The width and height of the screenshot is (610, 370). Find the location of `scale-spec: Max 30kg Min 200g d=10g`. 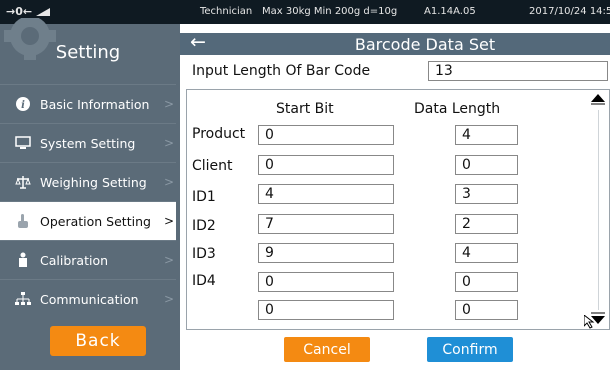

scale-spec: Max 30kg Min 200g d=10g is located at coordinates (330, 11).